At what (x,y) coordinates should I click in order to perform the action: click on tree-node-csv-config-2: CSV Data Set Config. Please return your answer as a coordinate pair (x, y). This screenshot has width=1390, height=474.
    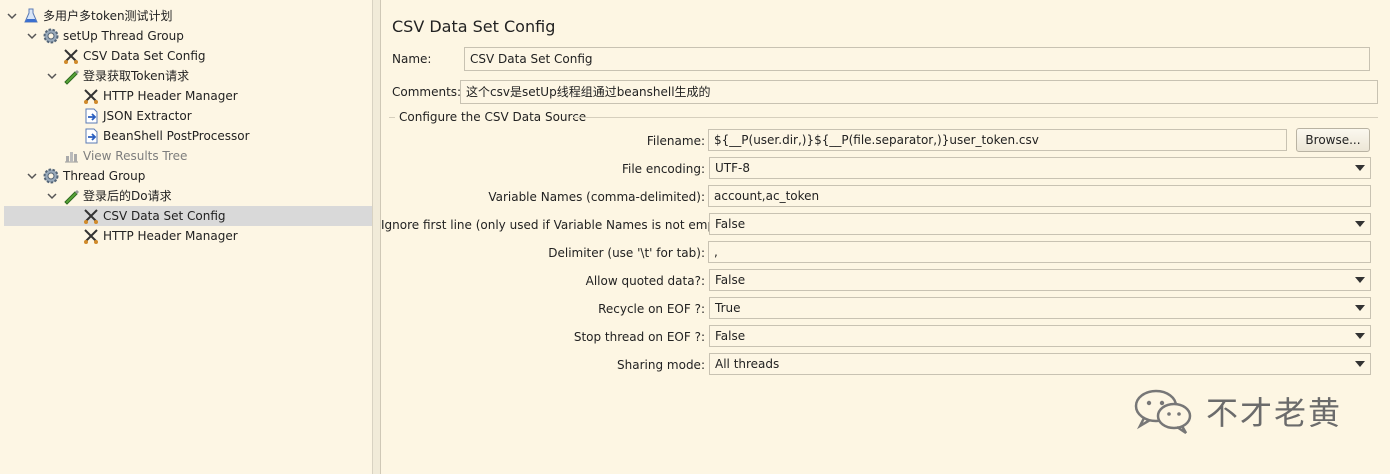
    Looking at the image, I should click on (188, 216).